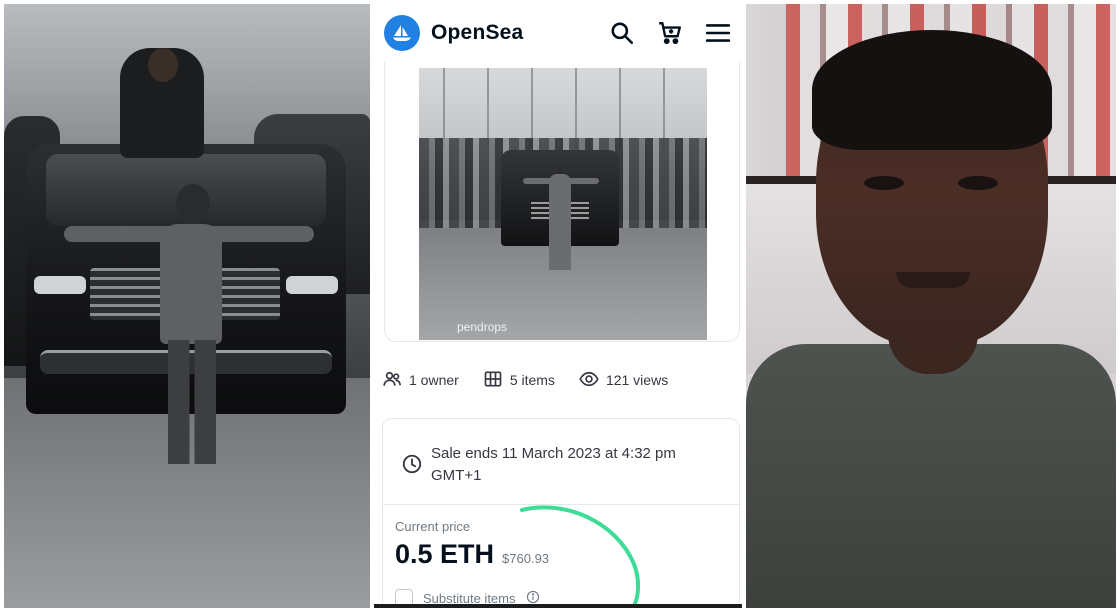 This screenshot has height=612, width=1120. Describe the element at coordinates (482, 327) in the screenshot. I see `nft-watermark: pendrops` at that location.